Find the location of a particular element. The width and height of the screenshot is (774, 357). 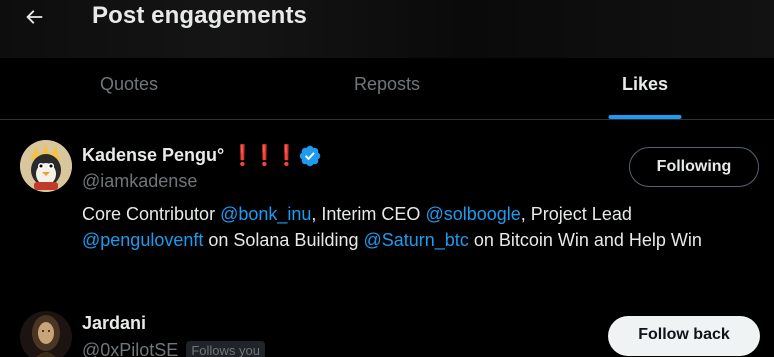

user-name: Kadense Pengu° ❗ ❗ ❗ is located at coordinates (202, 155).